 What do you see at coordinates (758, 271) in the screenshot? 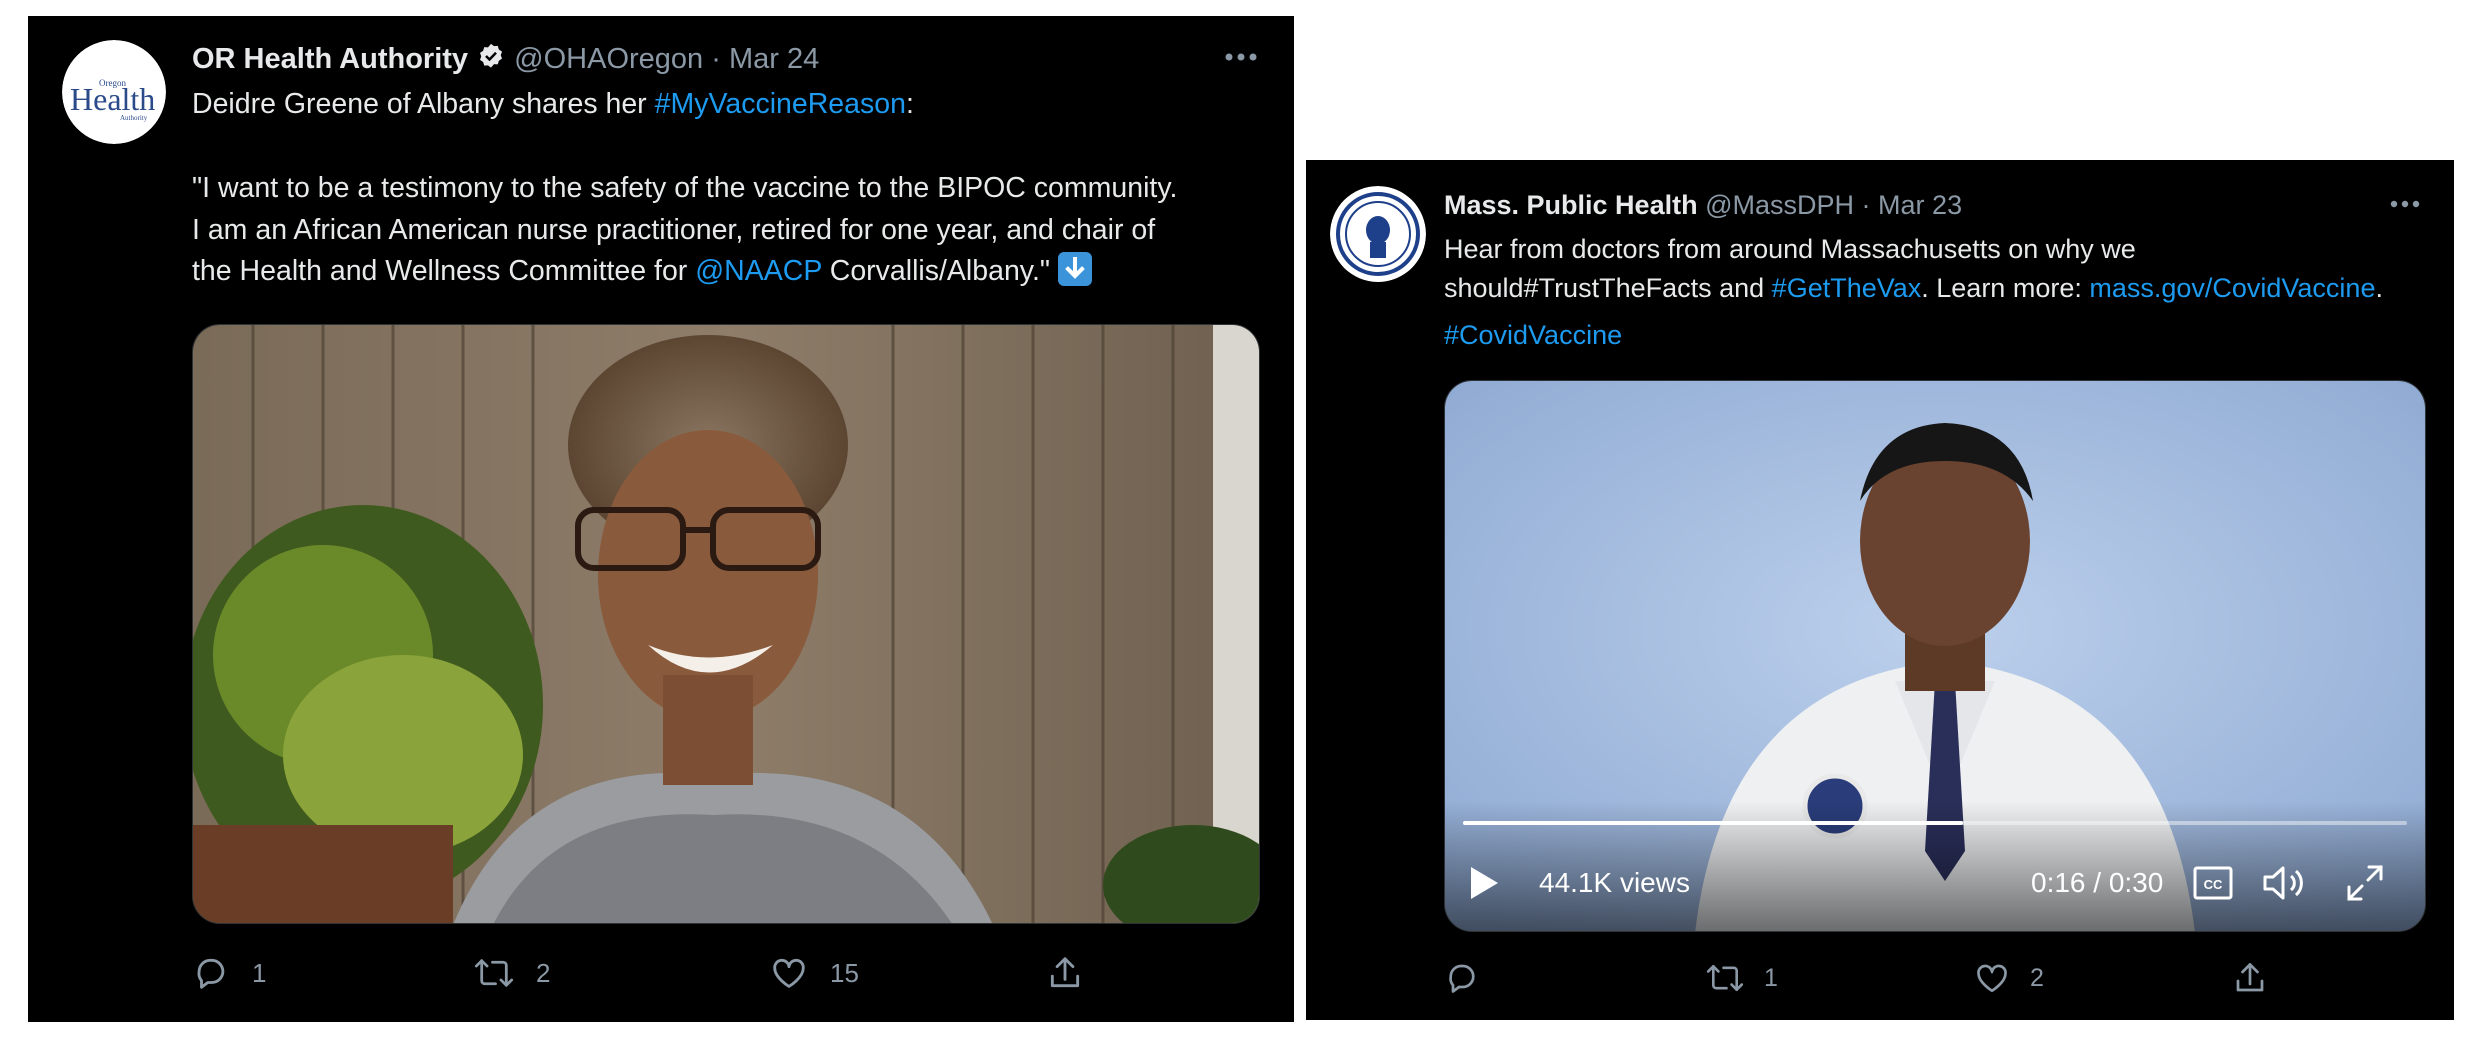
I see `mention-link: @NAACP` at bounding box center [758, 271].